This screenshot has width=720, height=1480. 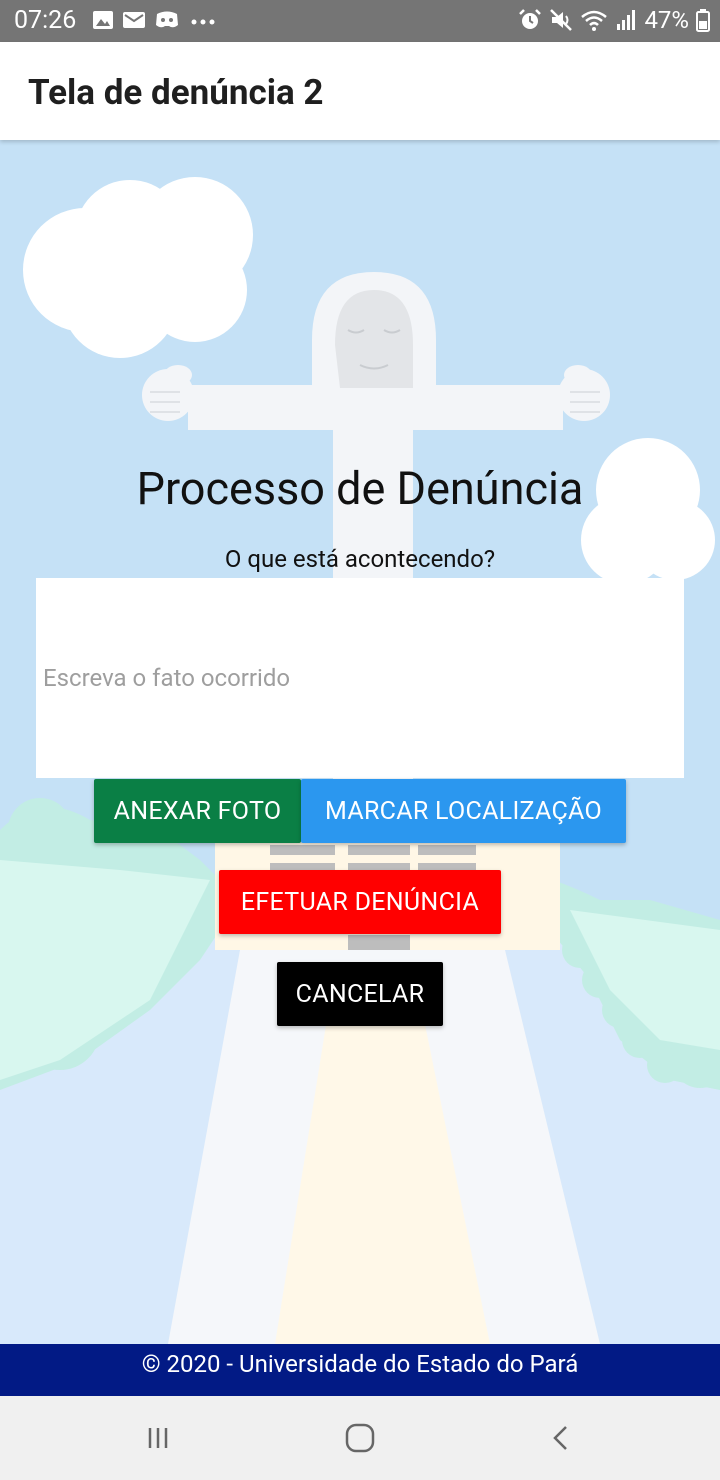 I want to click on battery-text: 47%, so click(x=666, y=20).